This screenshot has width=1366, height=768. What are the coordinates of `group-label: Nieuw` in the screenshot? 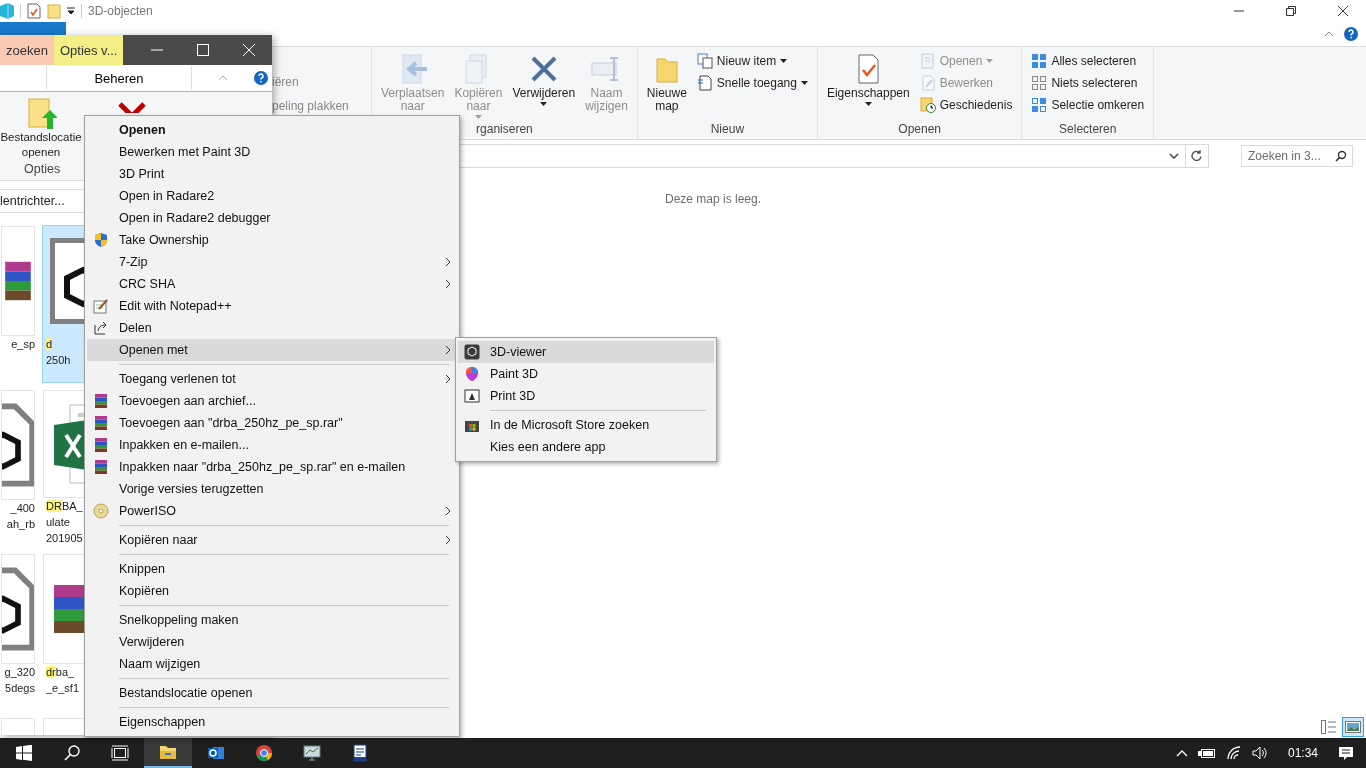 It's located at (727, 130).